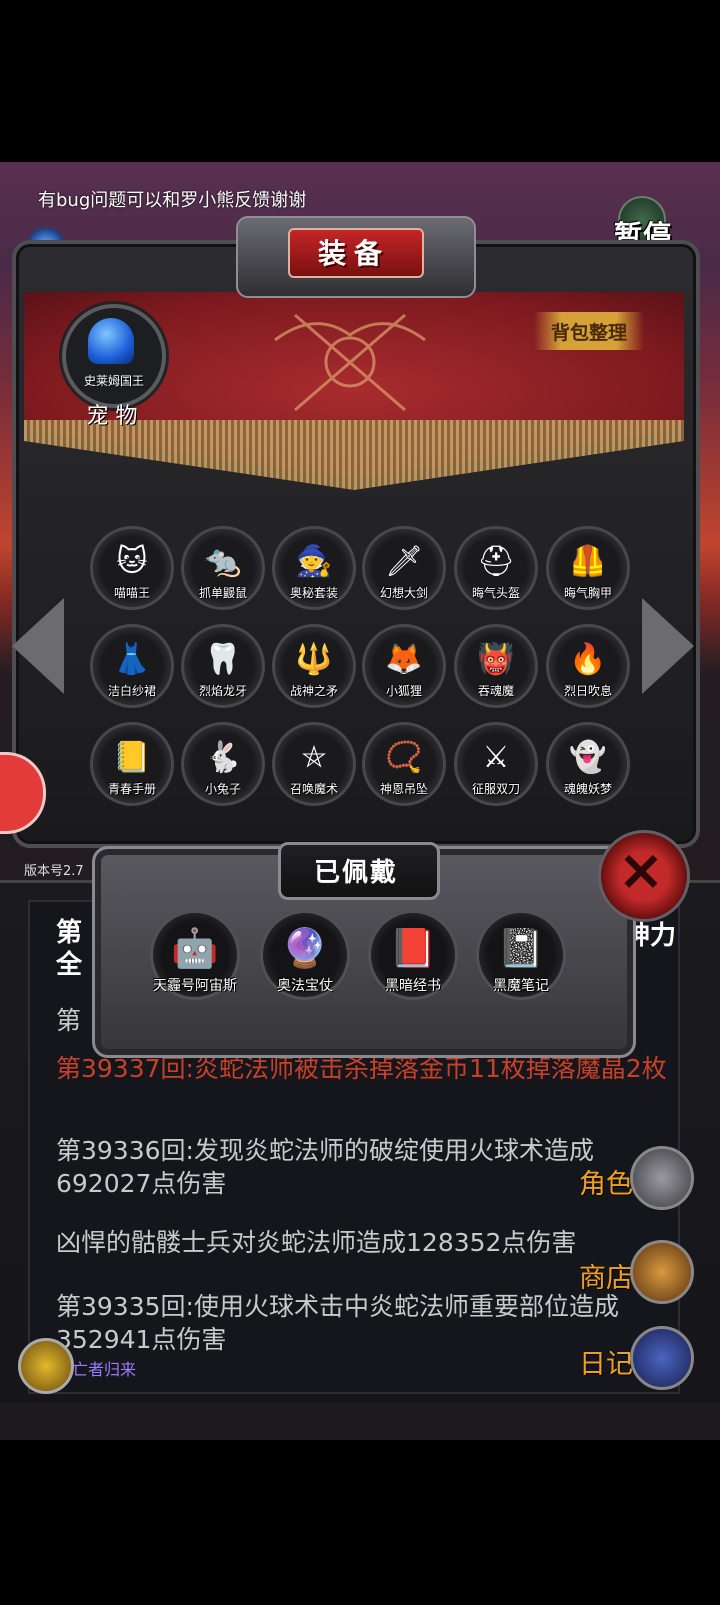 The width and height of the screenshot is (720, 1605). I want to click on equipped-slot: 📕 黑暗经书, so click(413, 955).